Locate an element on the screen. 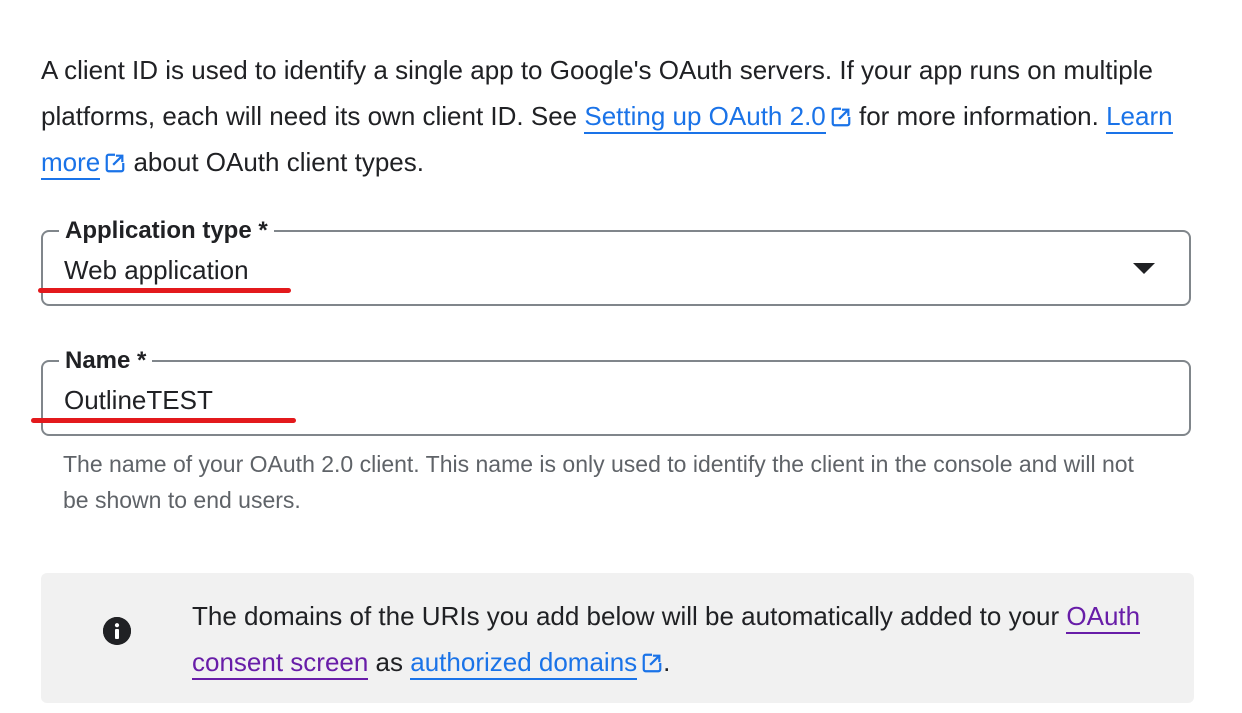 The image size is (1242, 713). dropdown-arrow-icon is located at coordinates (1144, 268).